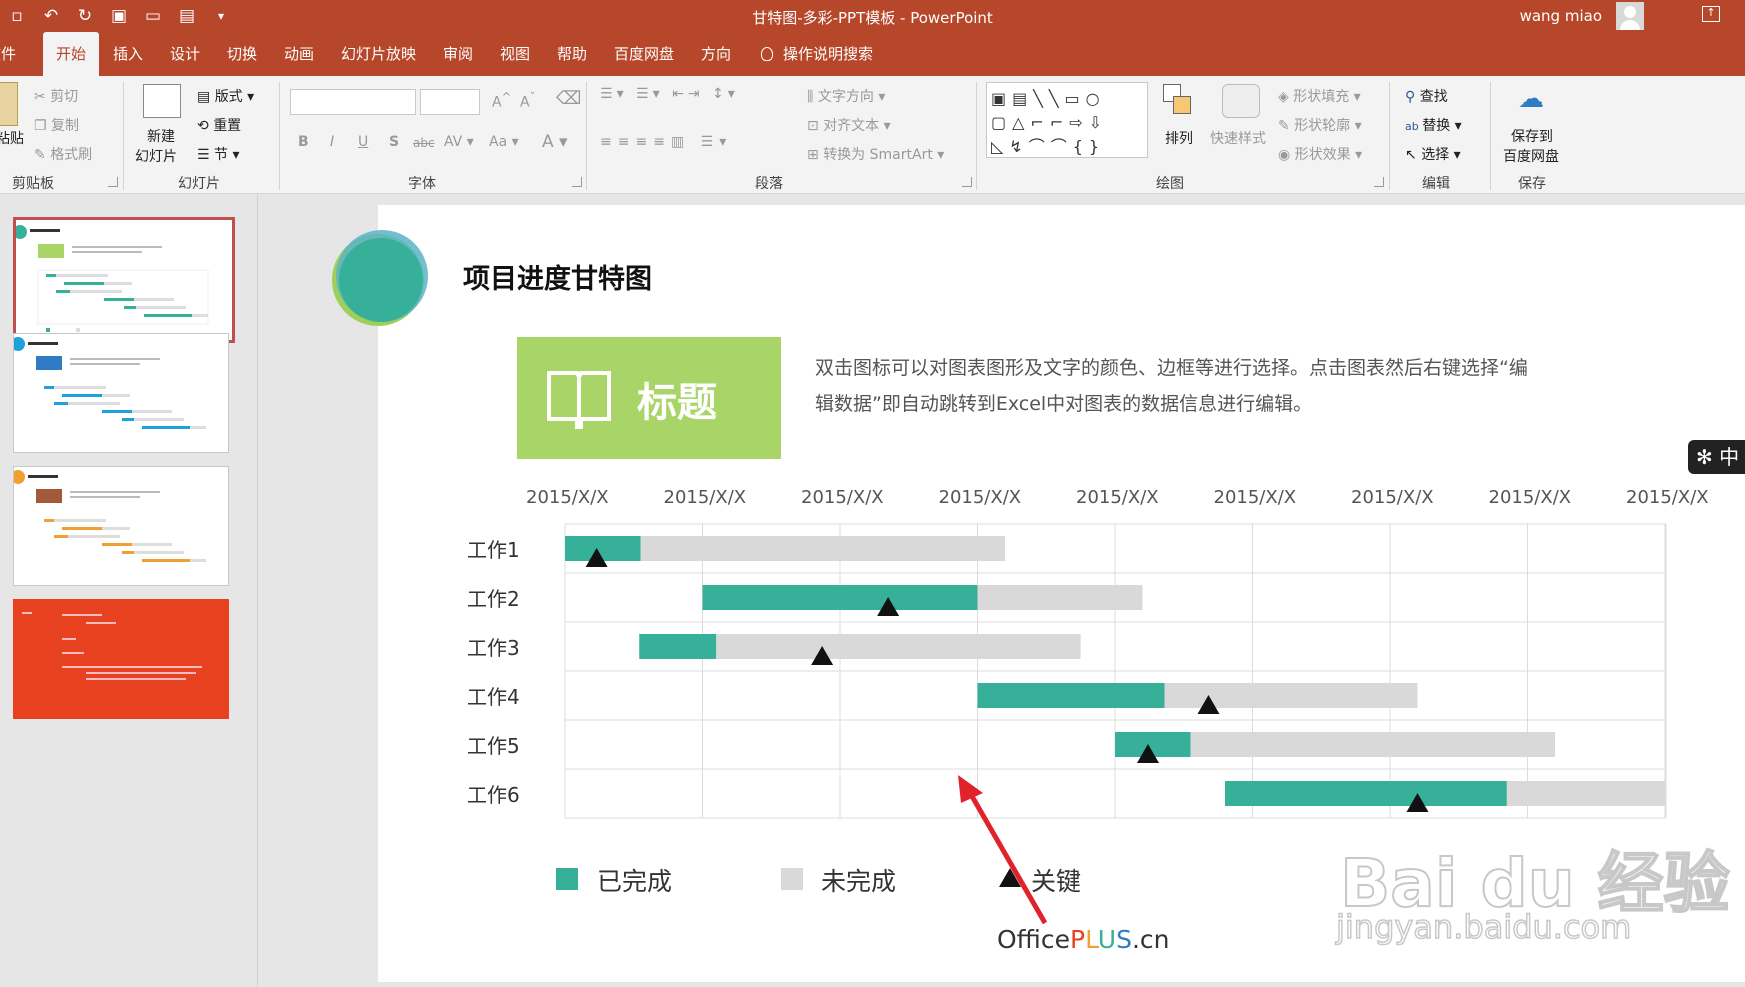 The width and height of the screenshot is (1745, 987). Describe the element at coordinates (1729, 457) in the screenshot. I see `ime-mode: 中` at that location.